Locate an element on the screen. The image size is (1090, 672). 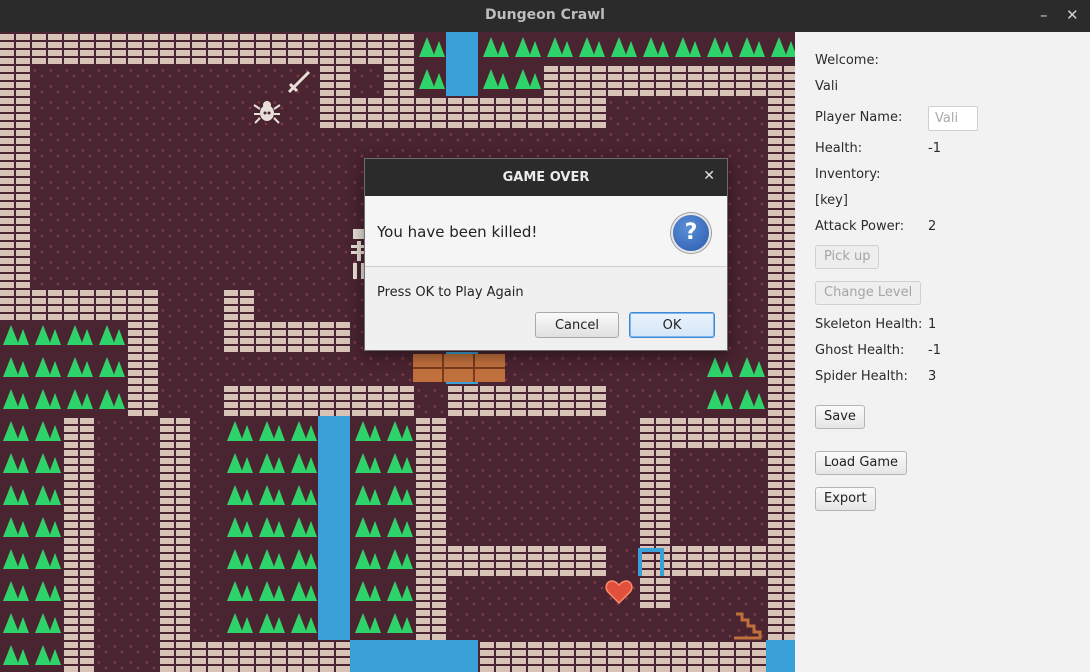
export-button: Export is located at coordinates (845, 499).